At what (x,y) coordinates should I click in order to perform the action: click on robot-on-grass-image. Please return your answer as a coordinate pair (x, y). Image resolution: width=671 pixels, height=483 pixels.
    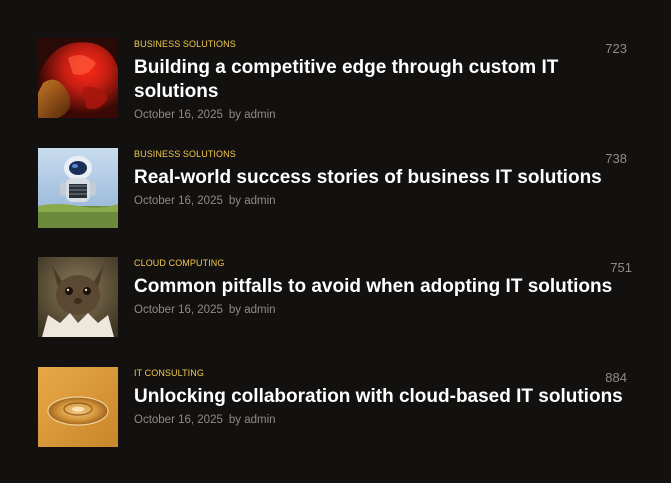
    Looking at the image, I should click on (78, 188).